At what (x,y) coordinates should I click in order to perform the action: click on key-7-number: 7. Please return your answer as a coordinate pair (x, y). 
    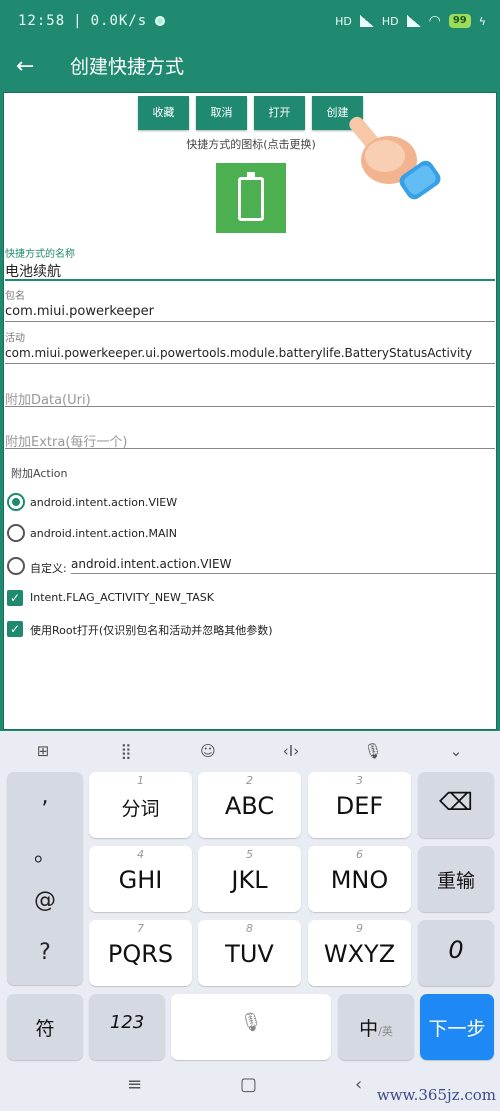
    Looking at the image, I should click on (140, 928).